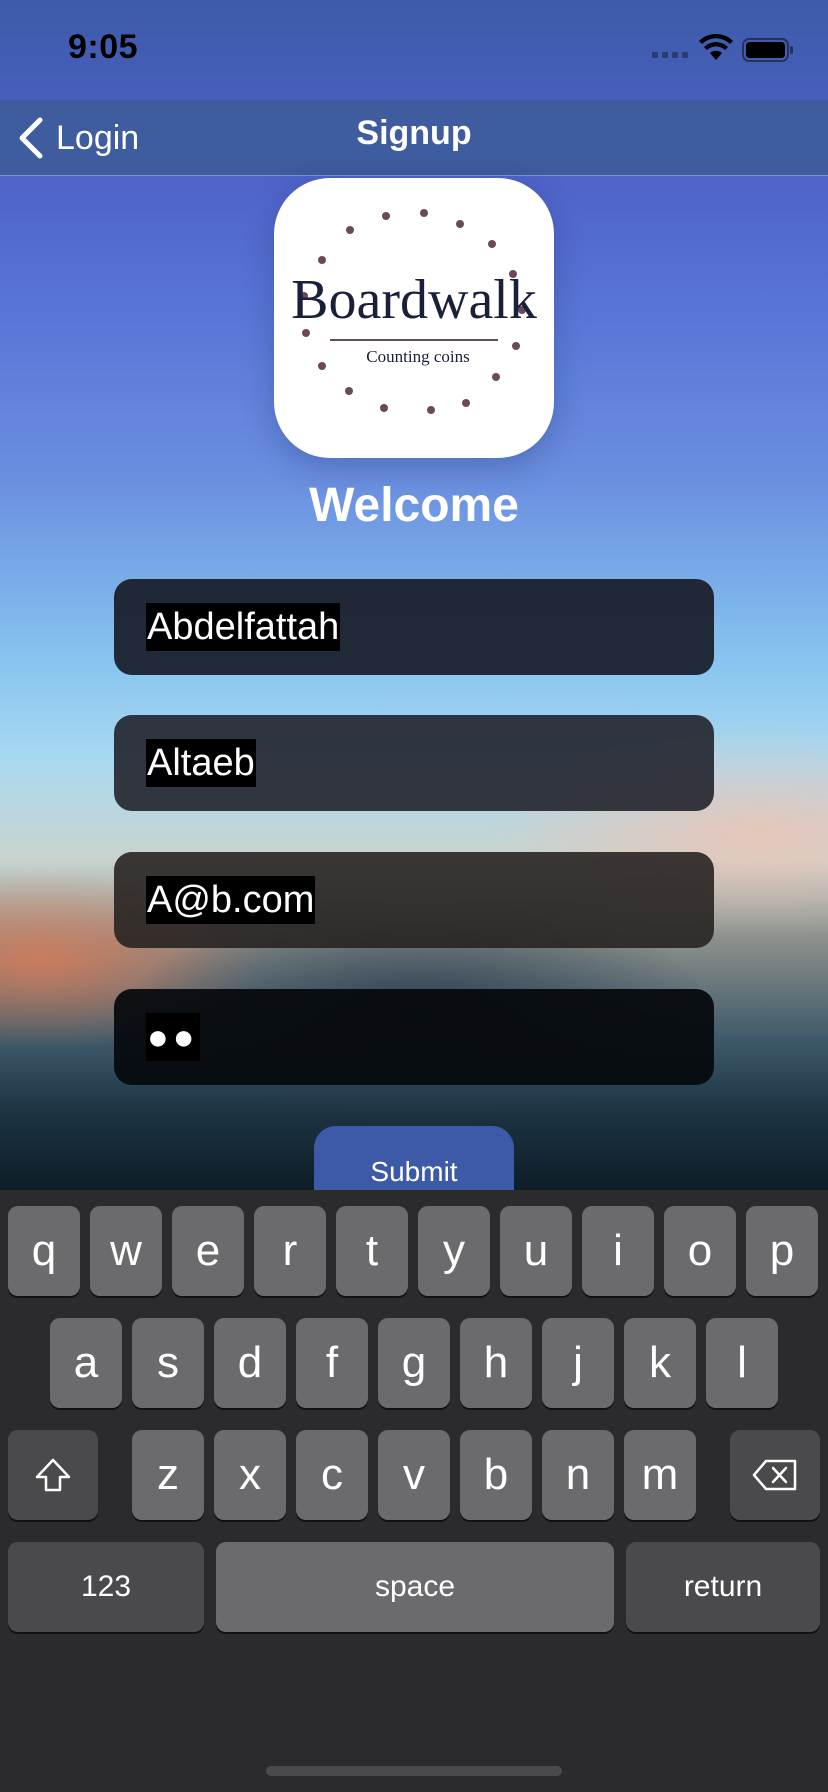 This screenshot has width=828, height=1792. I want to click on email-value: A@b.com, so click(231, 900).